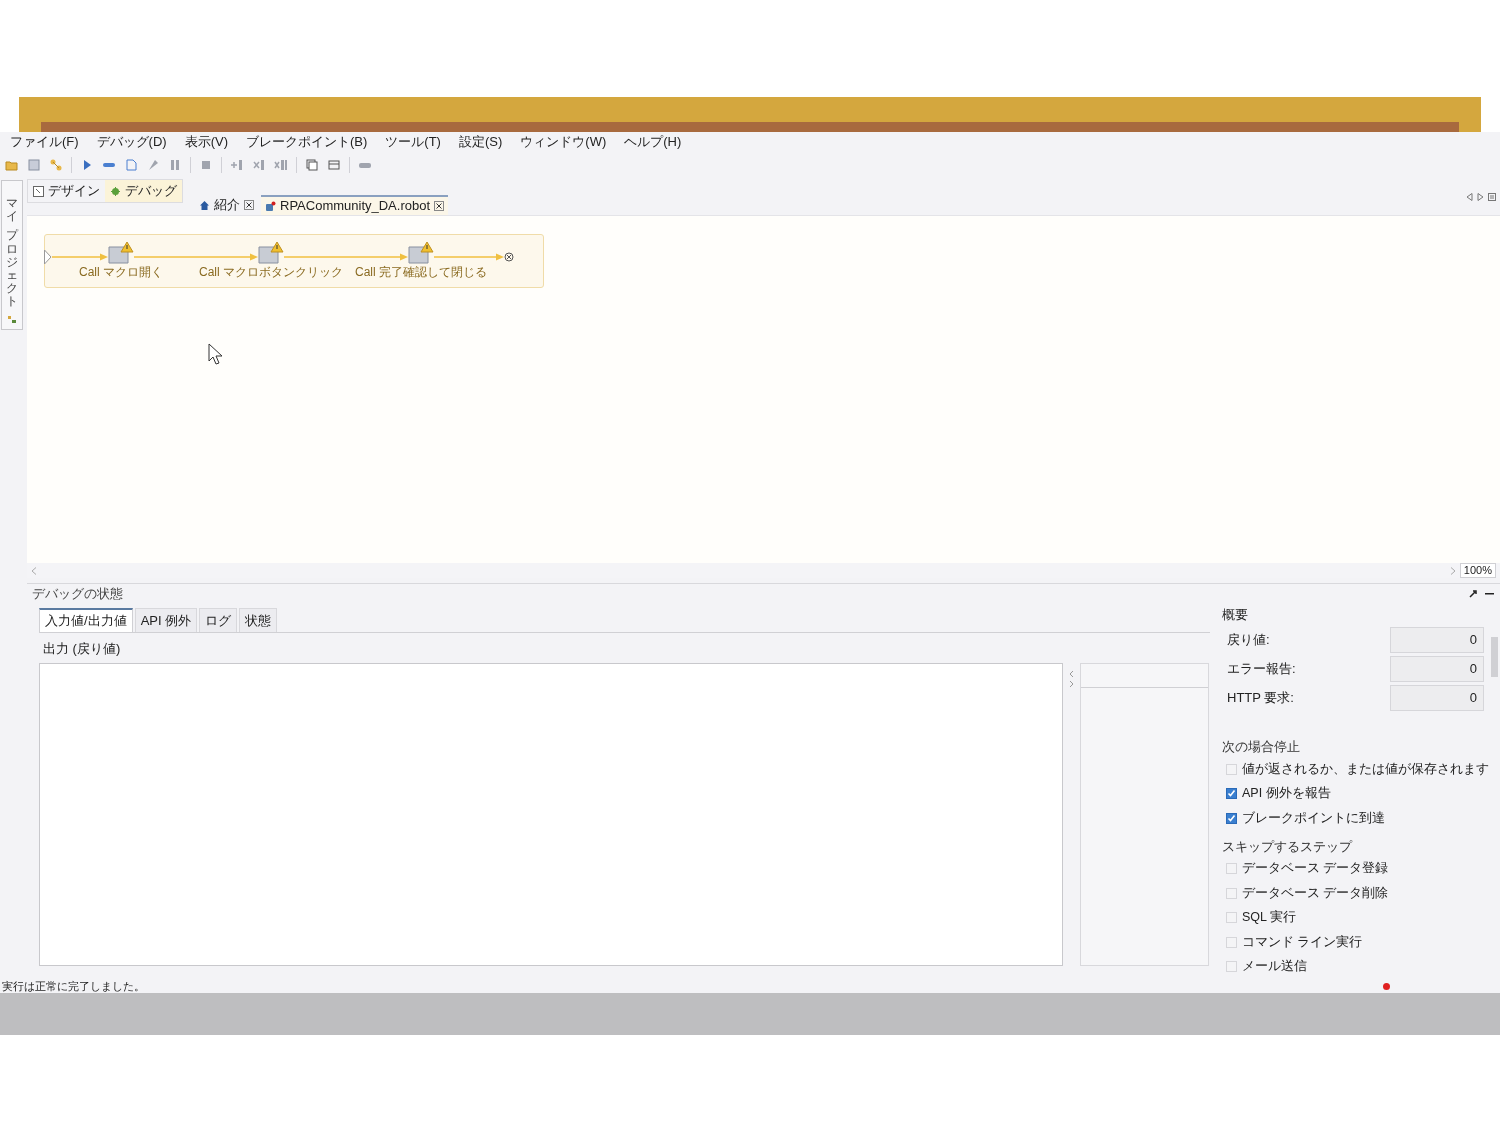 The width and height of the screenshot is (1500, 1125). I want to click on zoom-dropdown: 100%, so click(1477, 570).